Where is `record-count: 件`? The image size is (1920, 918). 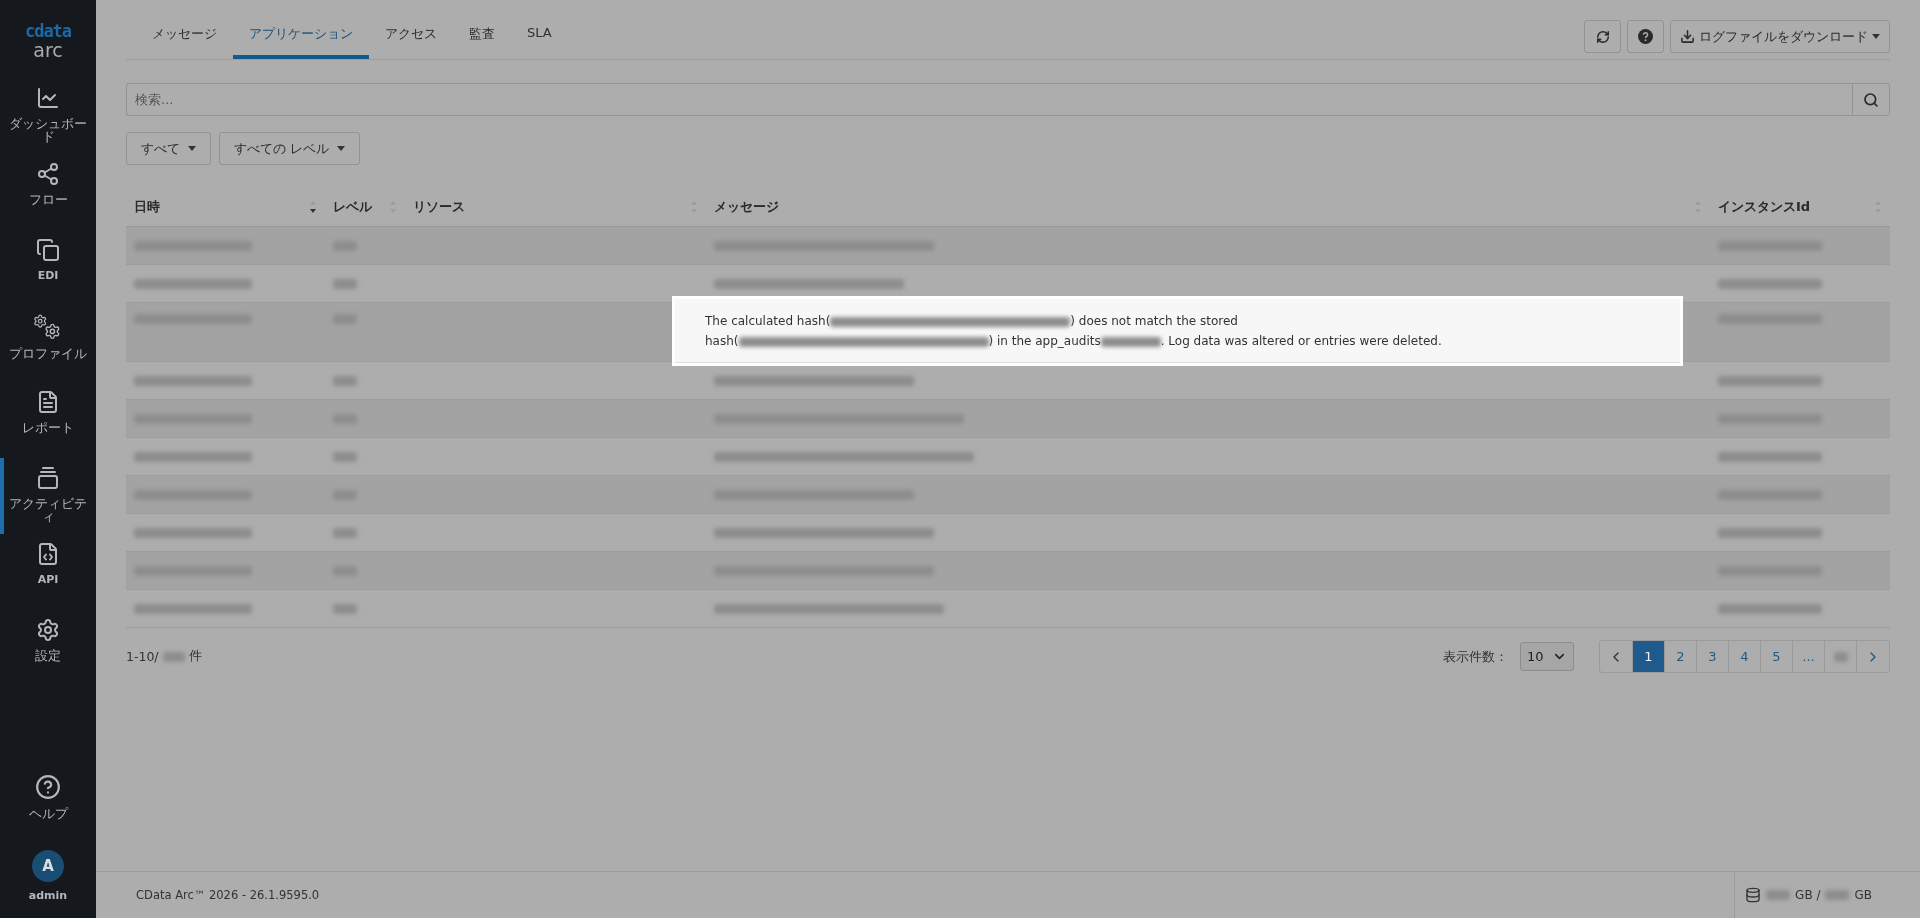 record-count: 件 is located at coordinates (195, 656).